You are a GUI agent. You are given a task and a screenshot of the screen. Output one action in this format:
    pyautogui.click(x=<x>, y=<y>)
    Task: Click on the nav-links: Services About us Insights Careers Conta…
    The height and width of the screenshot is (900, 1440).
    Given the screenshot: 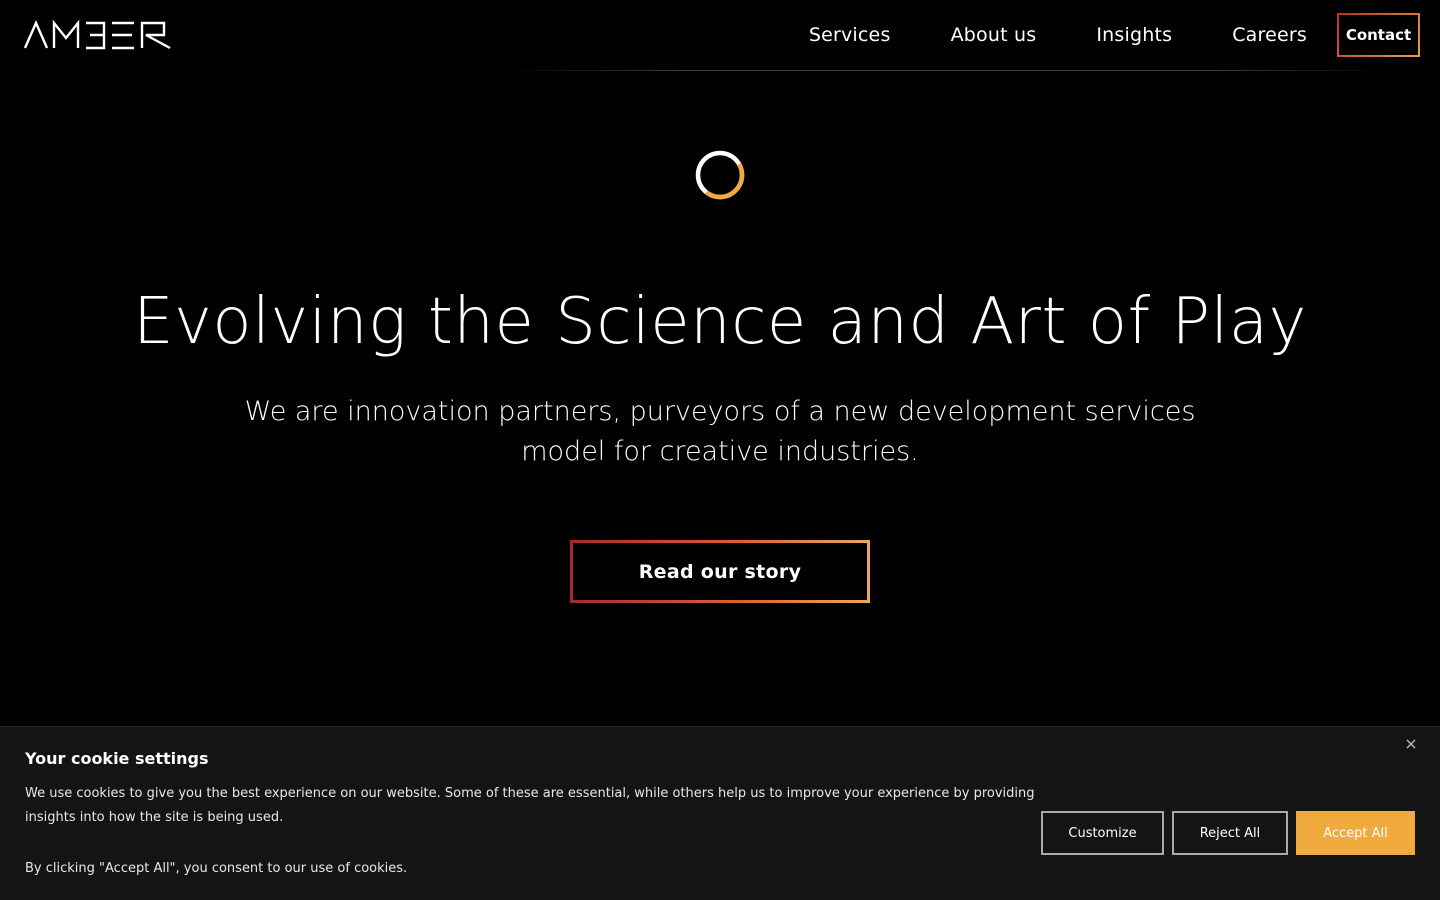 What is the action you would take?
    pyautogui.click(x=1114, y=35)
    